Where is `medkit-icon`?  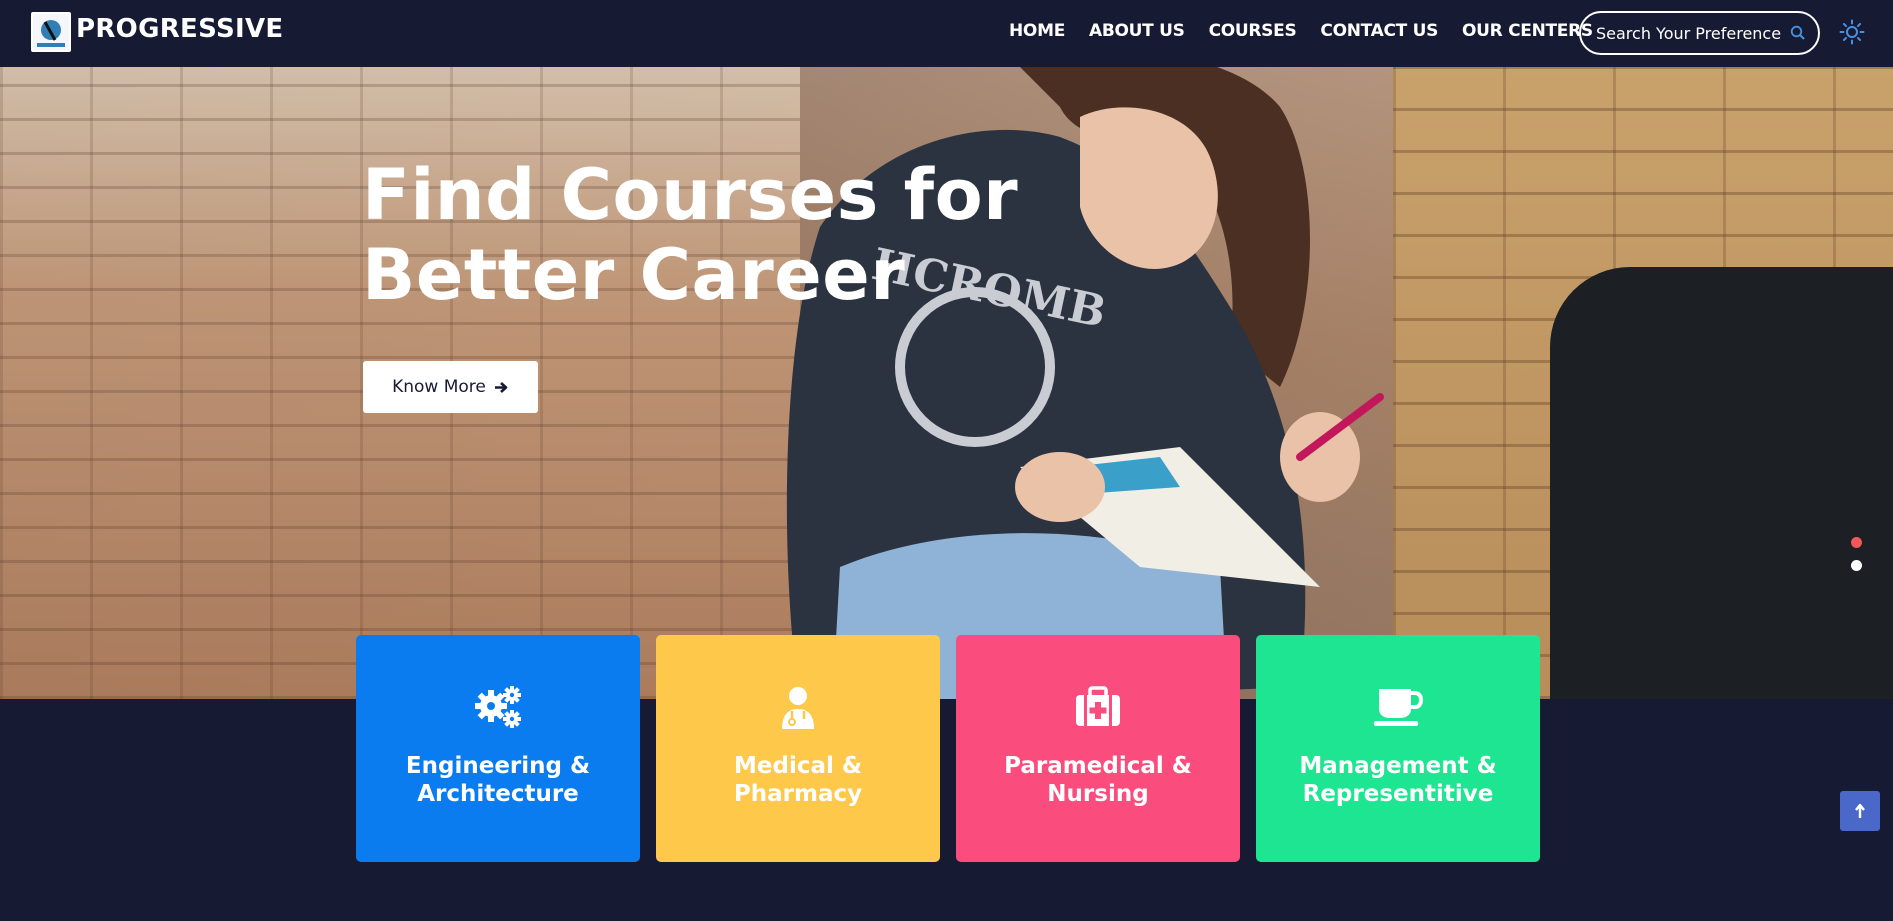
medkit-icon is located at coordinates (1098, 707).